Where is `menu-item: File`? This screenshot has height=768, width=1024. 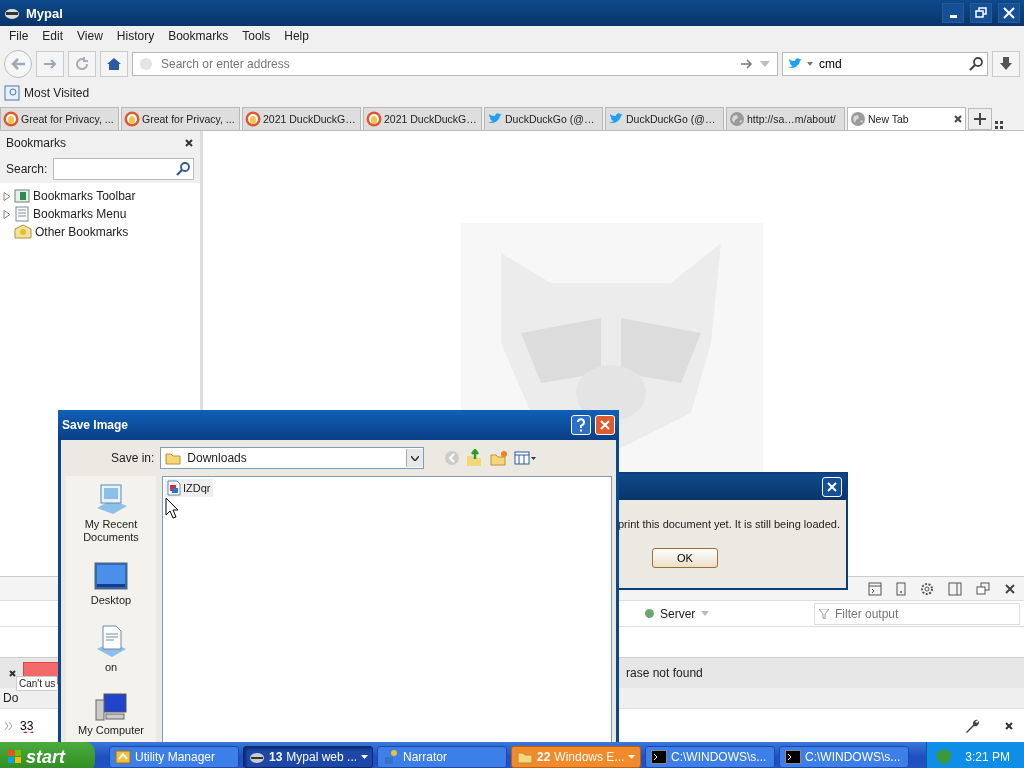
menu-item: File is located at coordinates (19, 36).